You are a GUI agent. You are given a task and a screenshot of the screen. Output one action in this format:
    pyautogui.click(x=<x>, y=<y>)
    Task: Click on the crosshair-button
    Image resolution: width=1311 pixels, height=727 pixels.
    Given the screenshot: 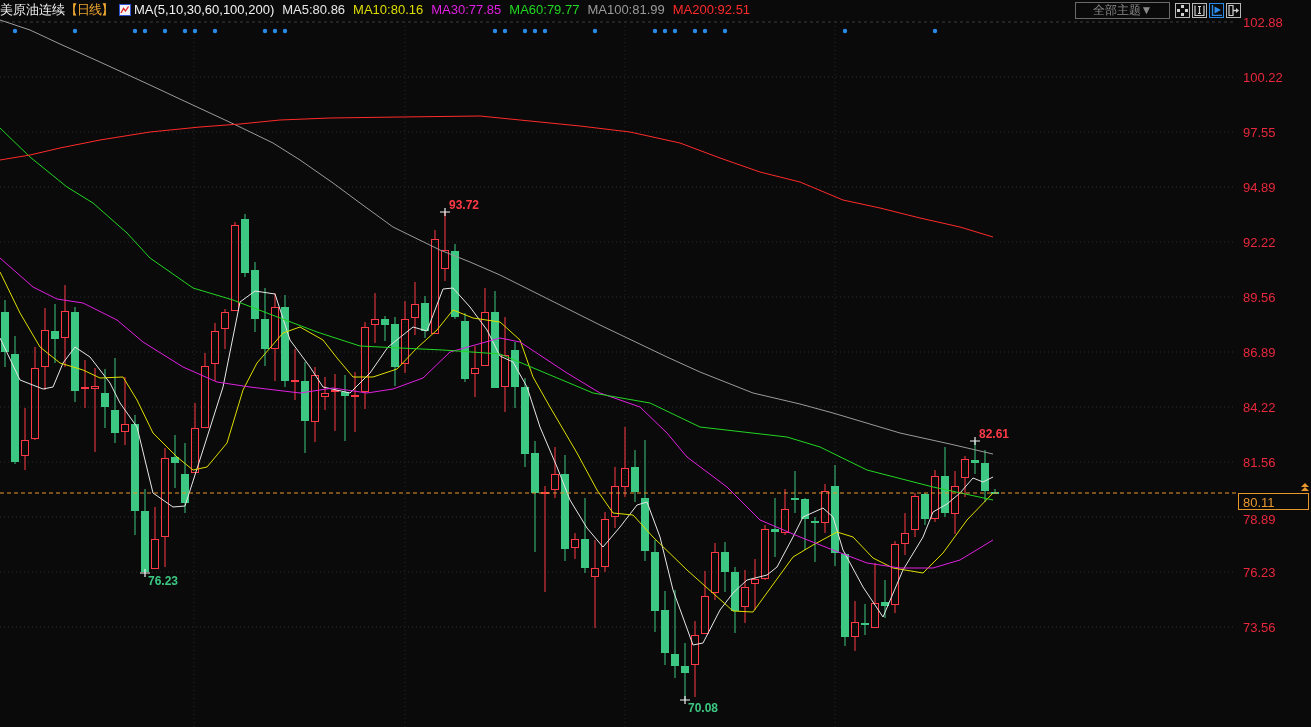 What is the action you would take?
    pyautogui.click(x=1182, y=10)
    